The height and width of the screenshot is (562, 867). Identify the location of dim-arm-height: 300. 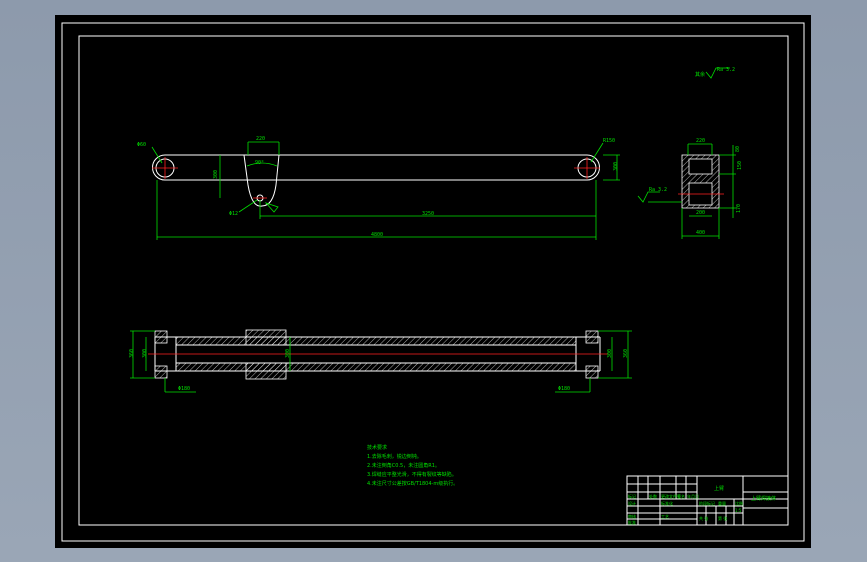
(616, 166).